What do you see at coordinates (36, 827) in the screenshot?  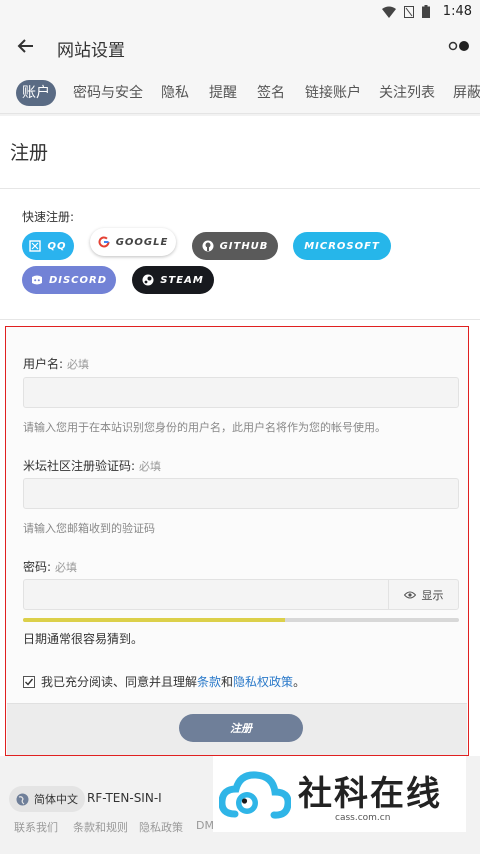 I see `footer-link-contact: 联系我们` at bounding box center [36, 827].